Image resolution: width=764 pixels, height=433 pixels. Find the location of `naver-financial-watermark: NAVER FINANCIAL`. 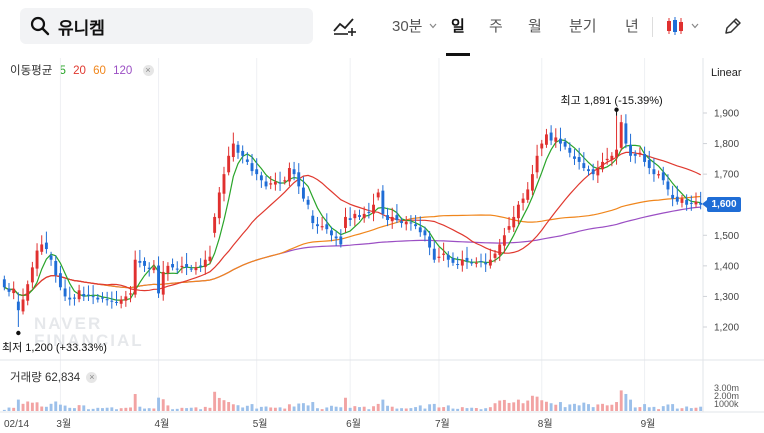

naver-financial-watermark: NAVER FINANCIAL is located at coordinates (88, 332).